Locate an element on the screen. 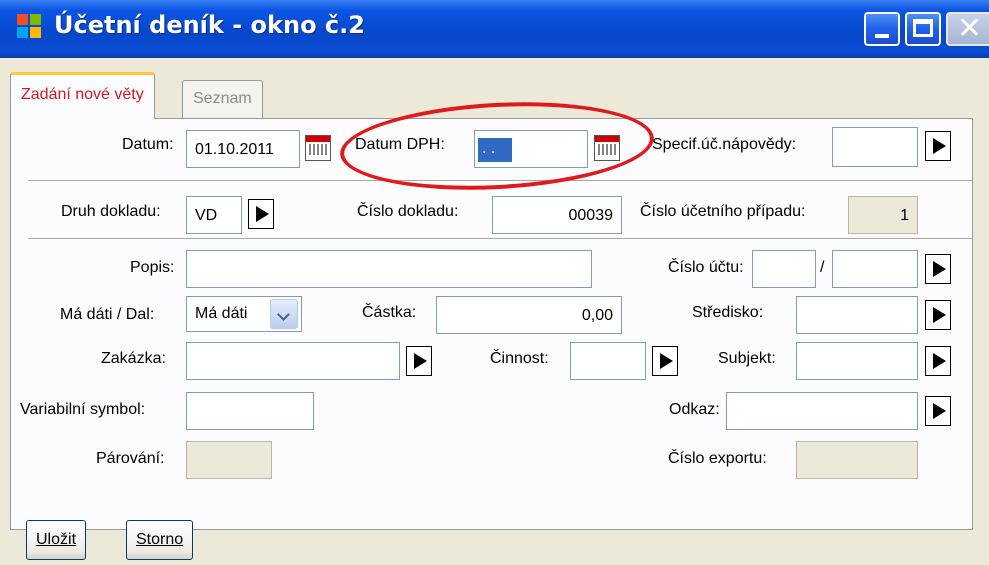 Image resolution: width=989 pixels, height=565 pixels. save-button: Uložit is located at coordinates (56, 540).